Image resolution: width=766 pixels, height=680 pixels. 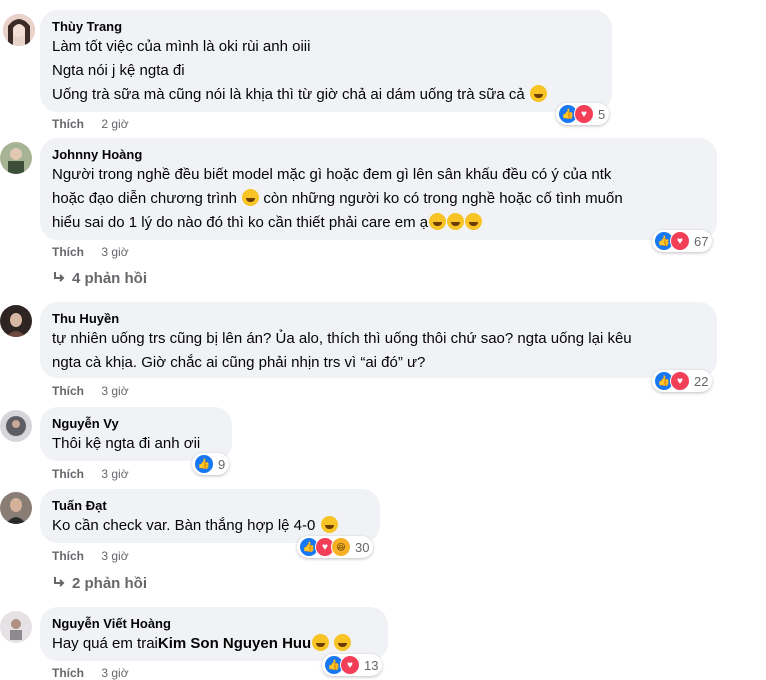 What do you see at coordinates (602, 114) in the screenshot?
I see `reaction-count: 5` at bounding box center [602, 114].